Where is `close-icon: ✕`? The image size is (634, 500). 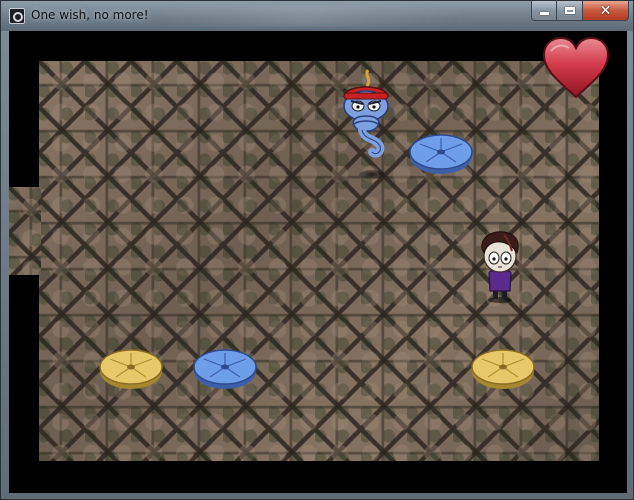 close-icon: ✕ is located at coordinates (605, 10).